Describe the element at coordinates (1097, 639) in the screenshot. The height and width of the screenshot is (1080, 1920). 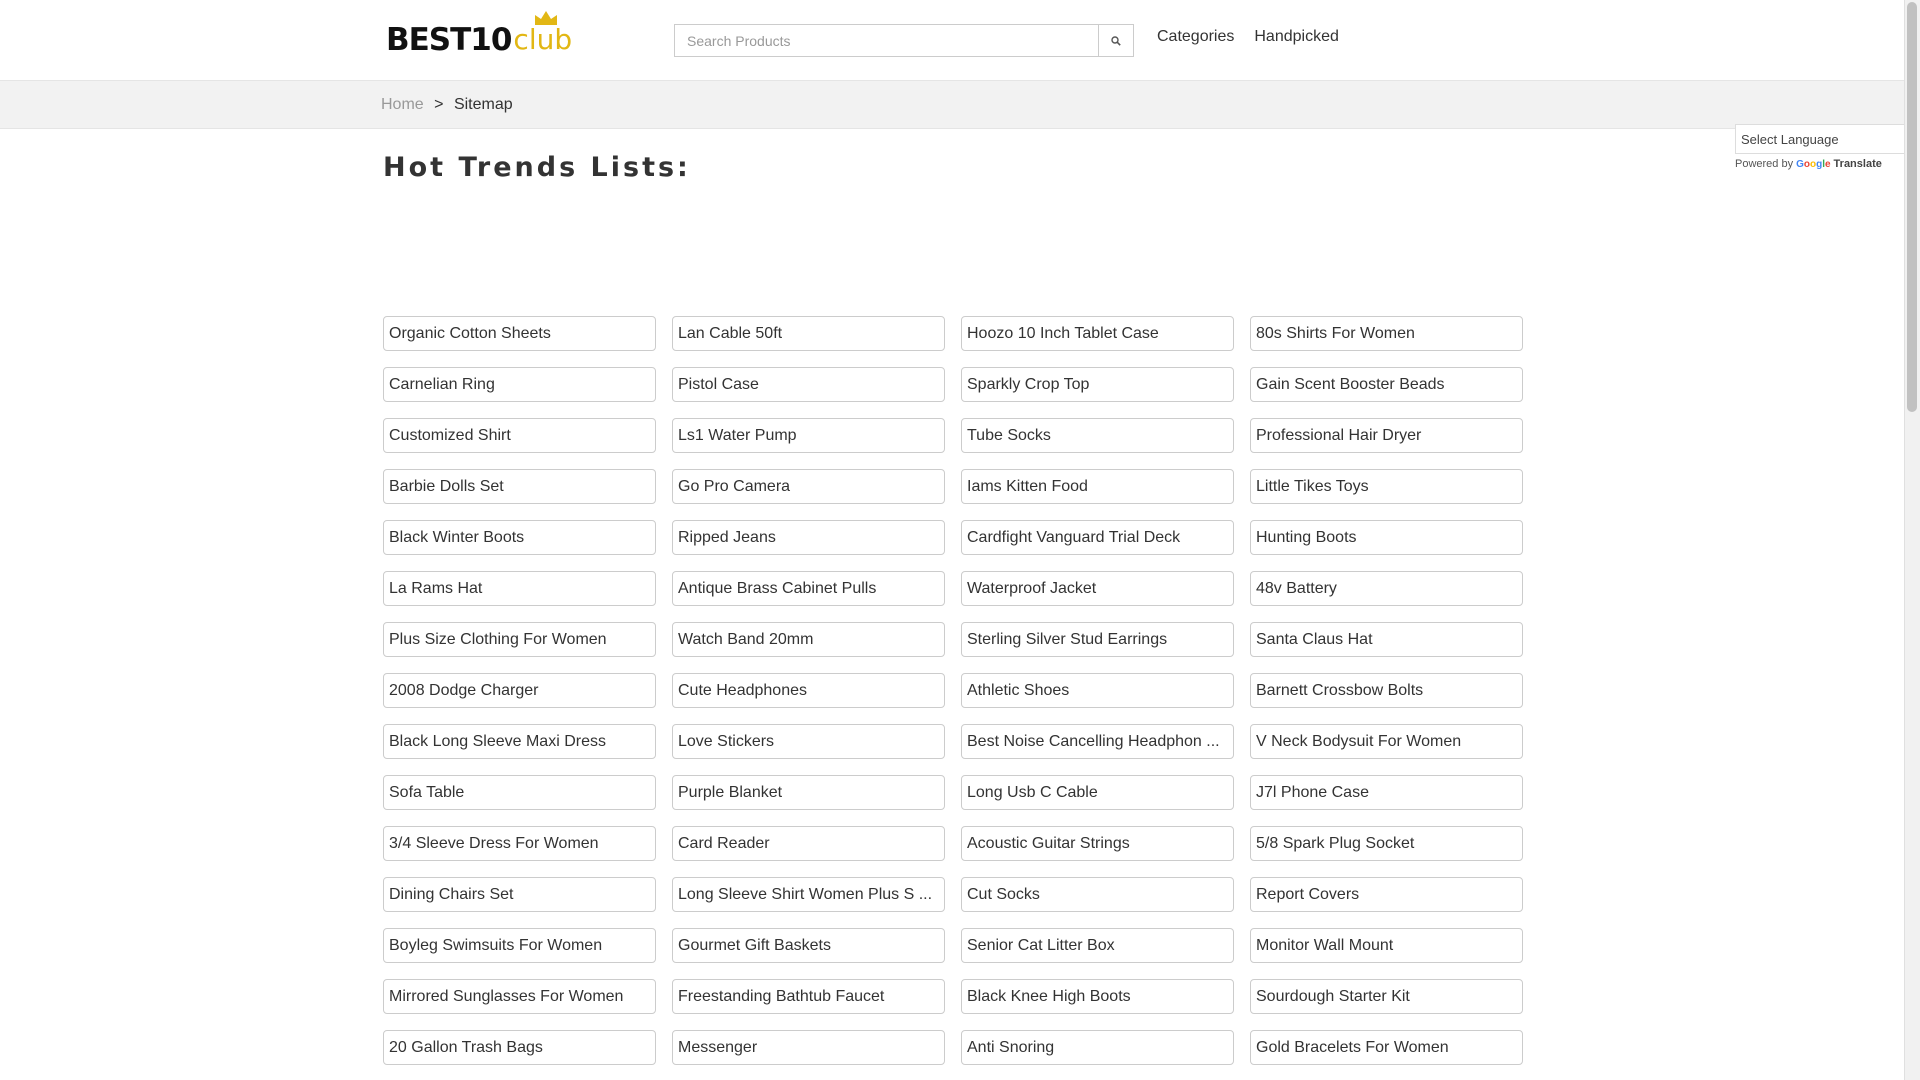
I see `trend-link: Sterling Silver Stud Earrings` at that location.